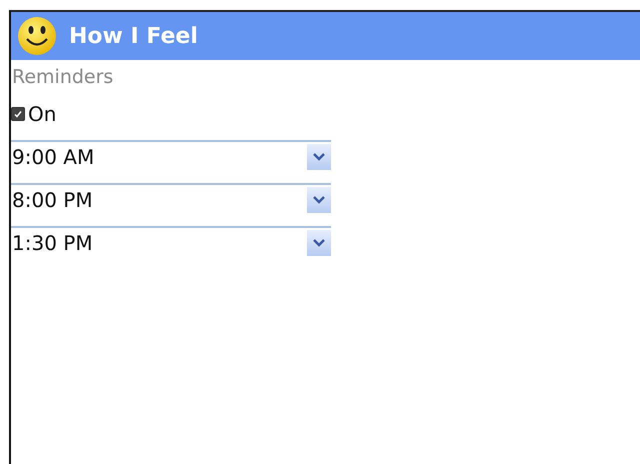  Describe the element at coordinates (18, 114) in the screenshot. I see `checkbox-icon` at that location.